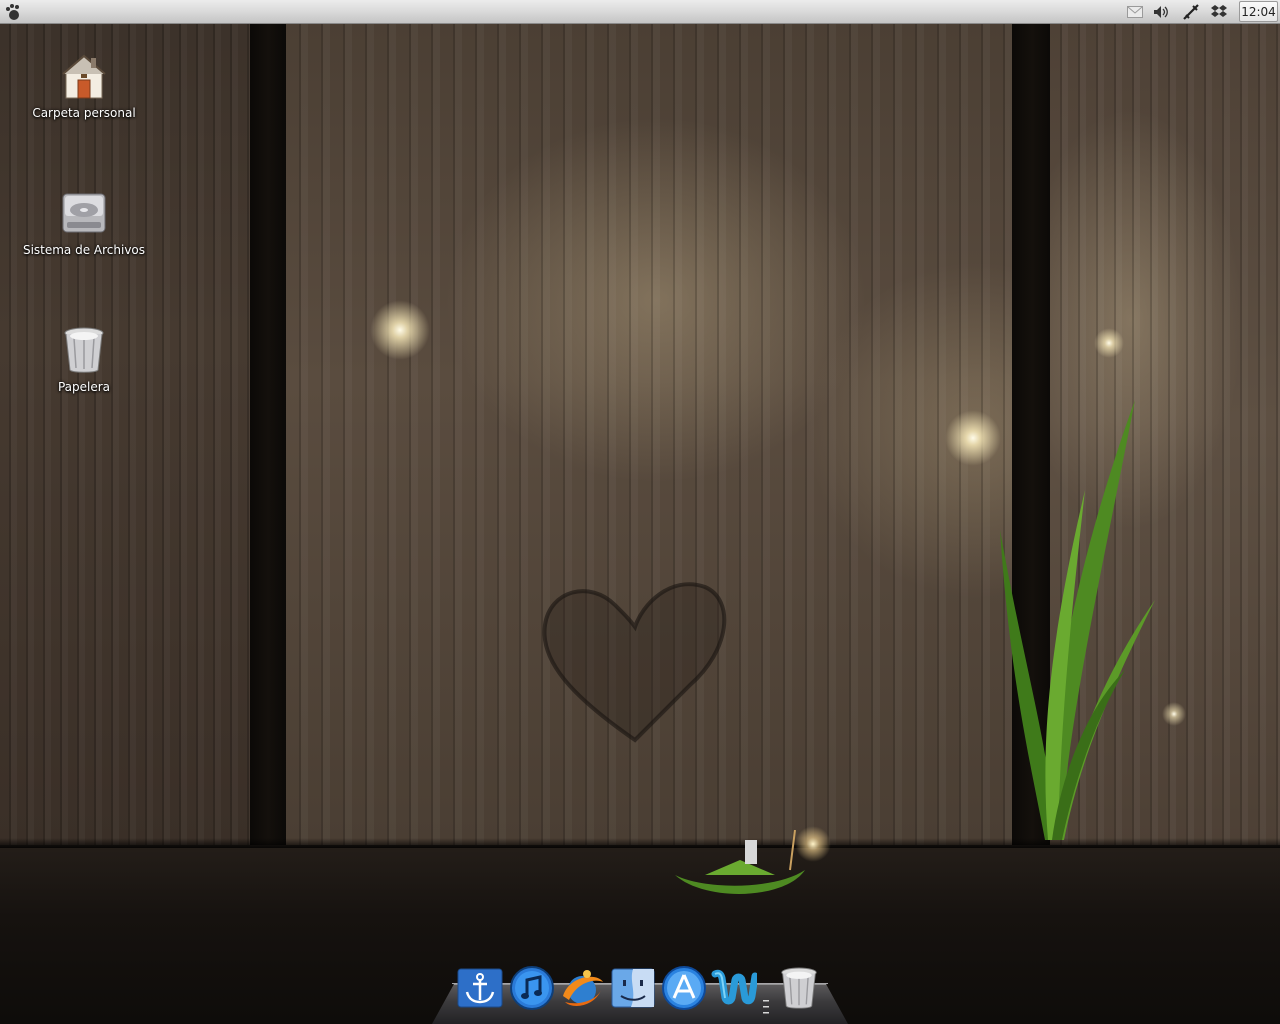 The image size is (1280, 1024). What do you see at coordinates (268, 422) in the screenshot?
I see `plank-gap` at bounding box center [268, 422].